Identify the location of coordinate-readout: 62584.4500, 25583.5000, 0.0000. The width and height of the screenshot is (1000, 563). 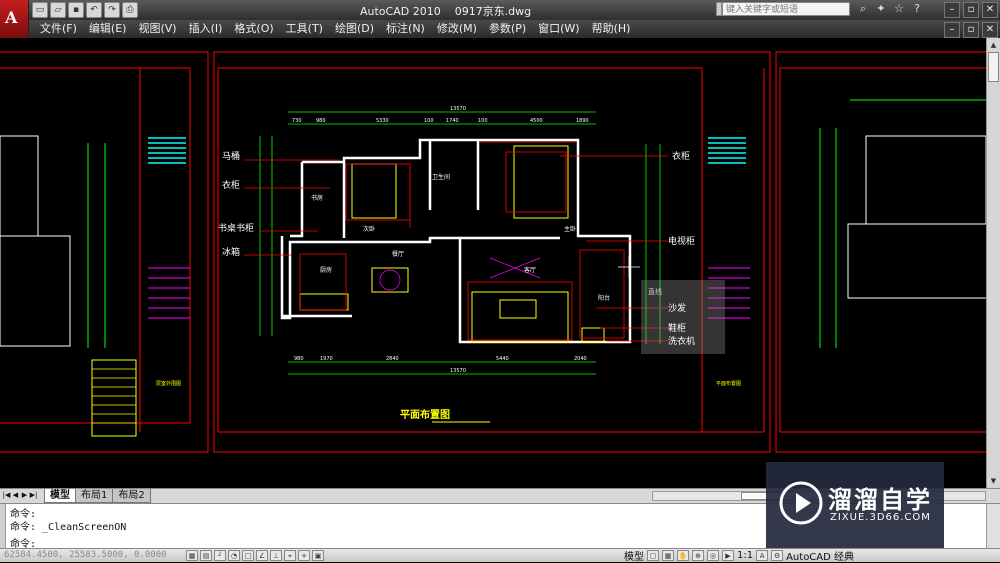
(85, 555).